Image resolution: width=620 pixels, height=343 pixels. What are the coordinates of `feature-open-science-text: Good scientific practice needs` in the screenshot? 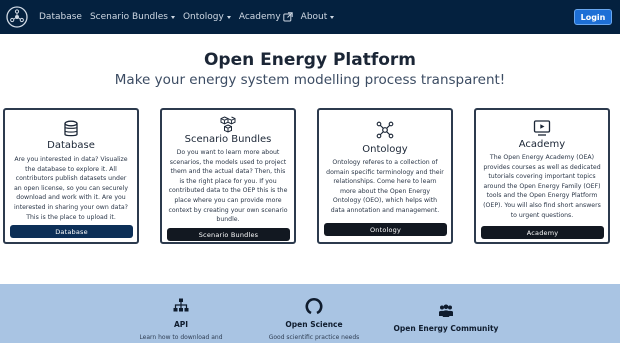 It's located at (314, 337).